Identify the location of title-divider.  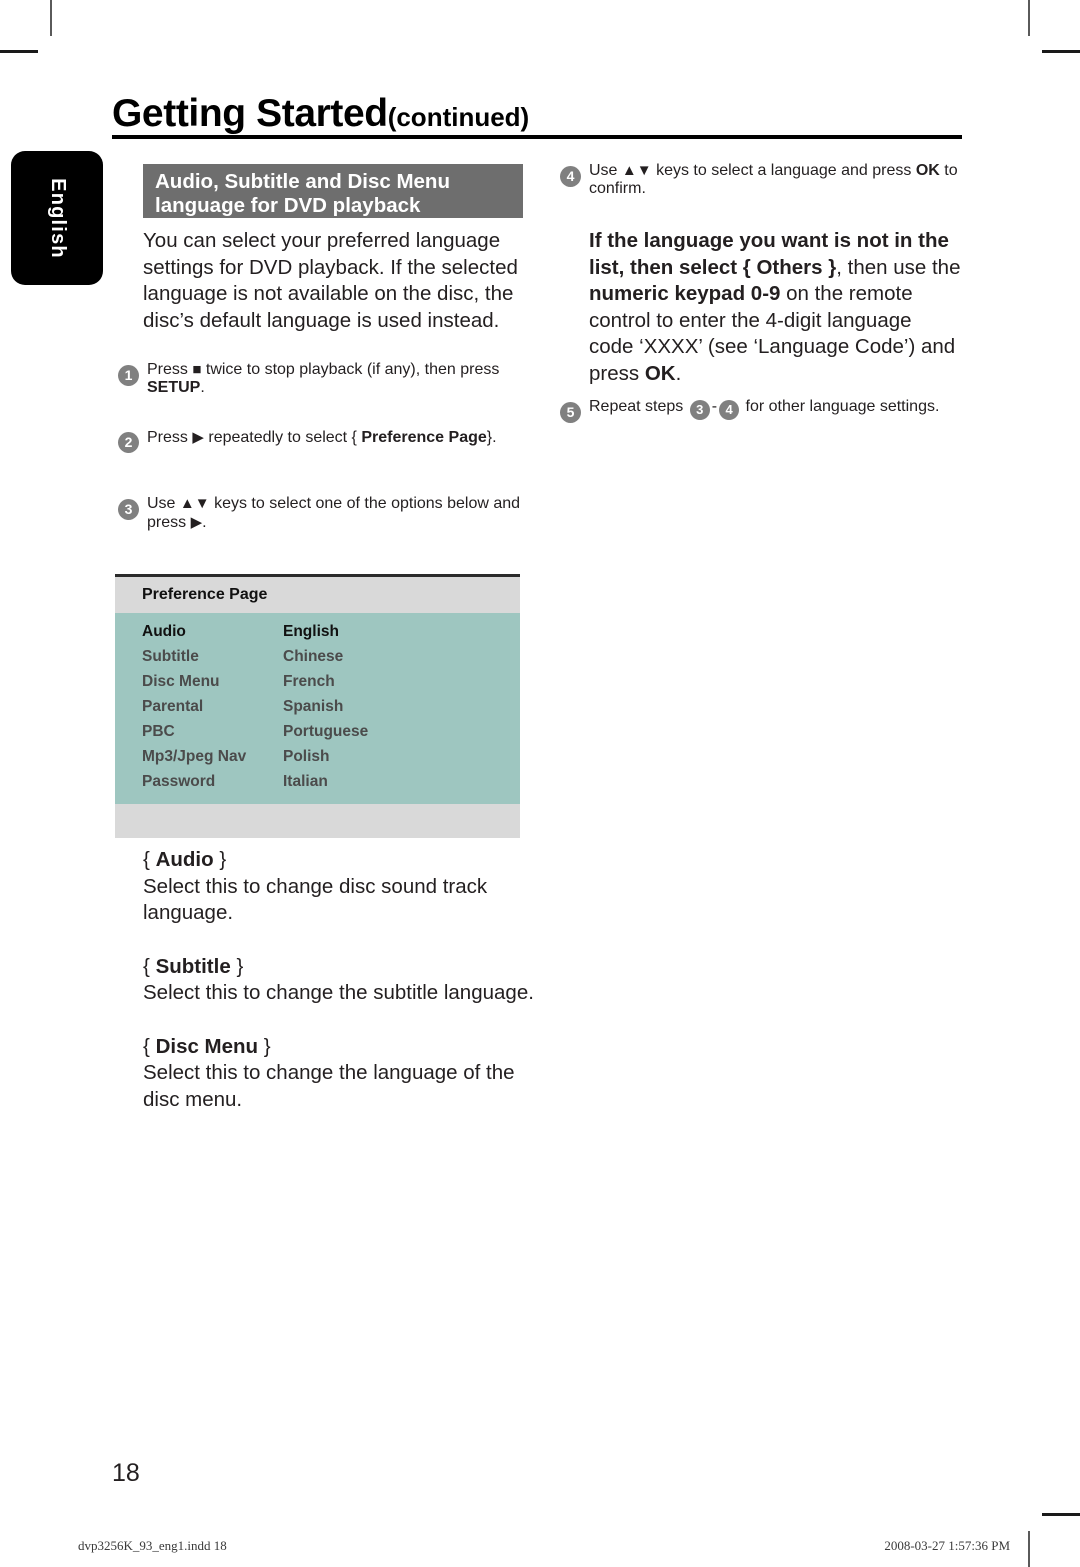
(537, 137).